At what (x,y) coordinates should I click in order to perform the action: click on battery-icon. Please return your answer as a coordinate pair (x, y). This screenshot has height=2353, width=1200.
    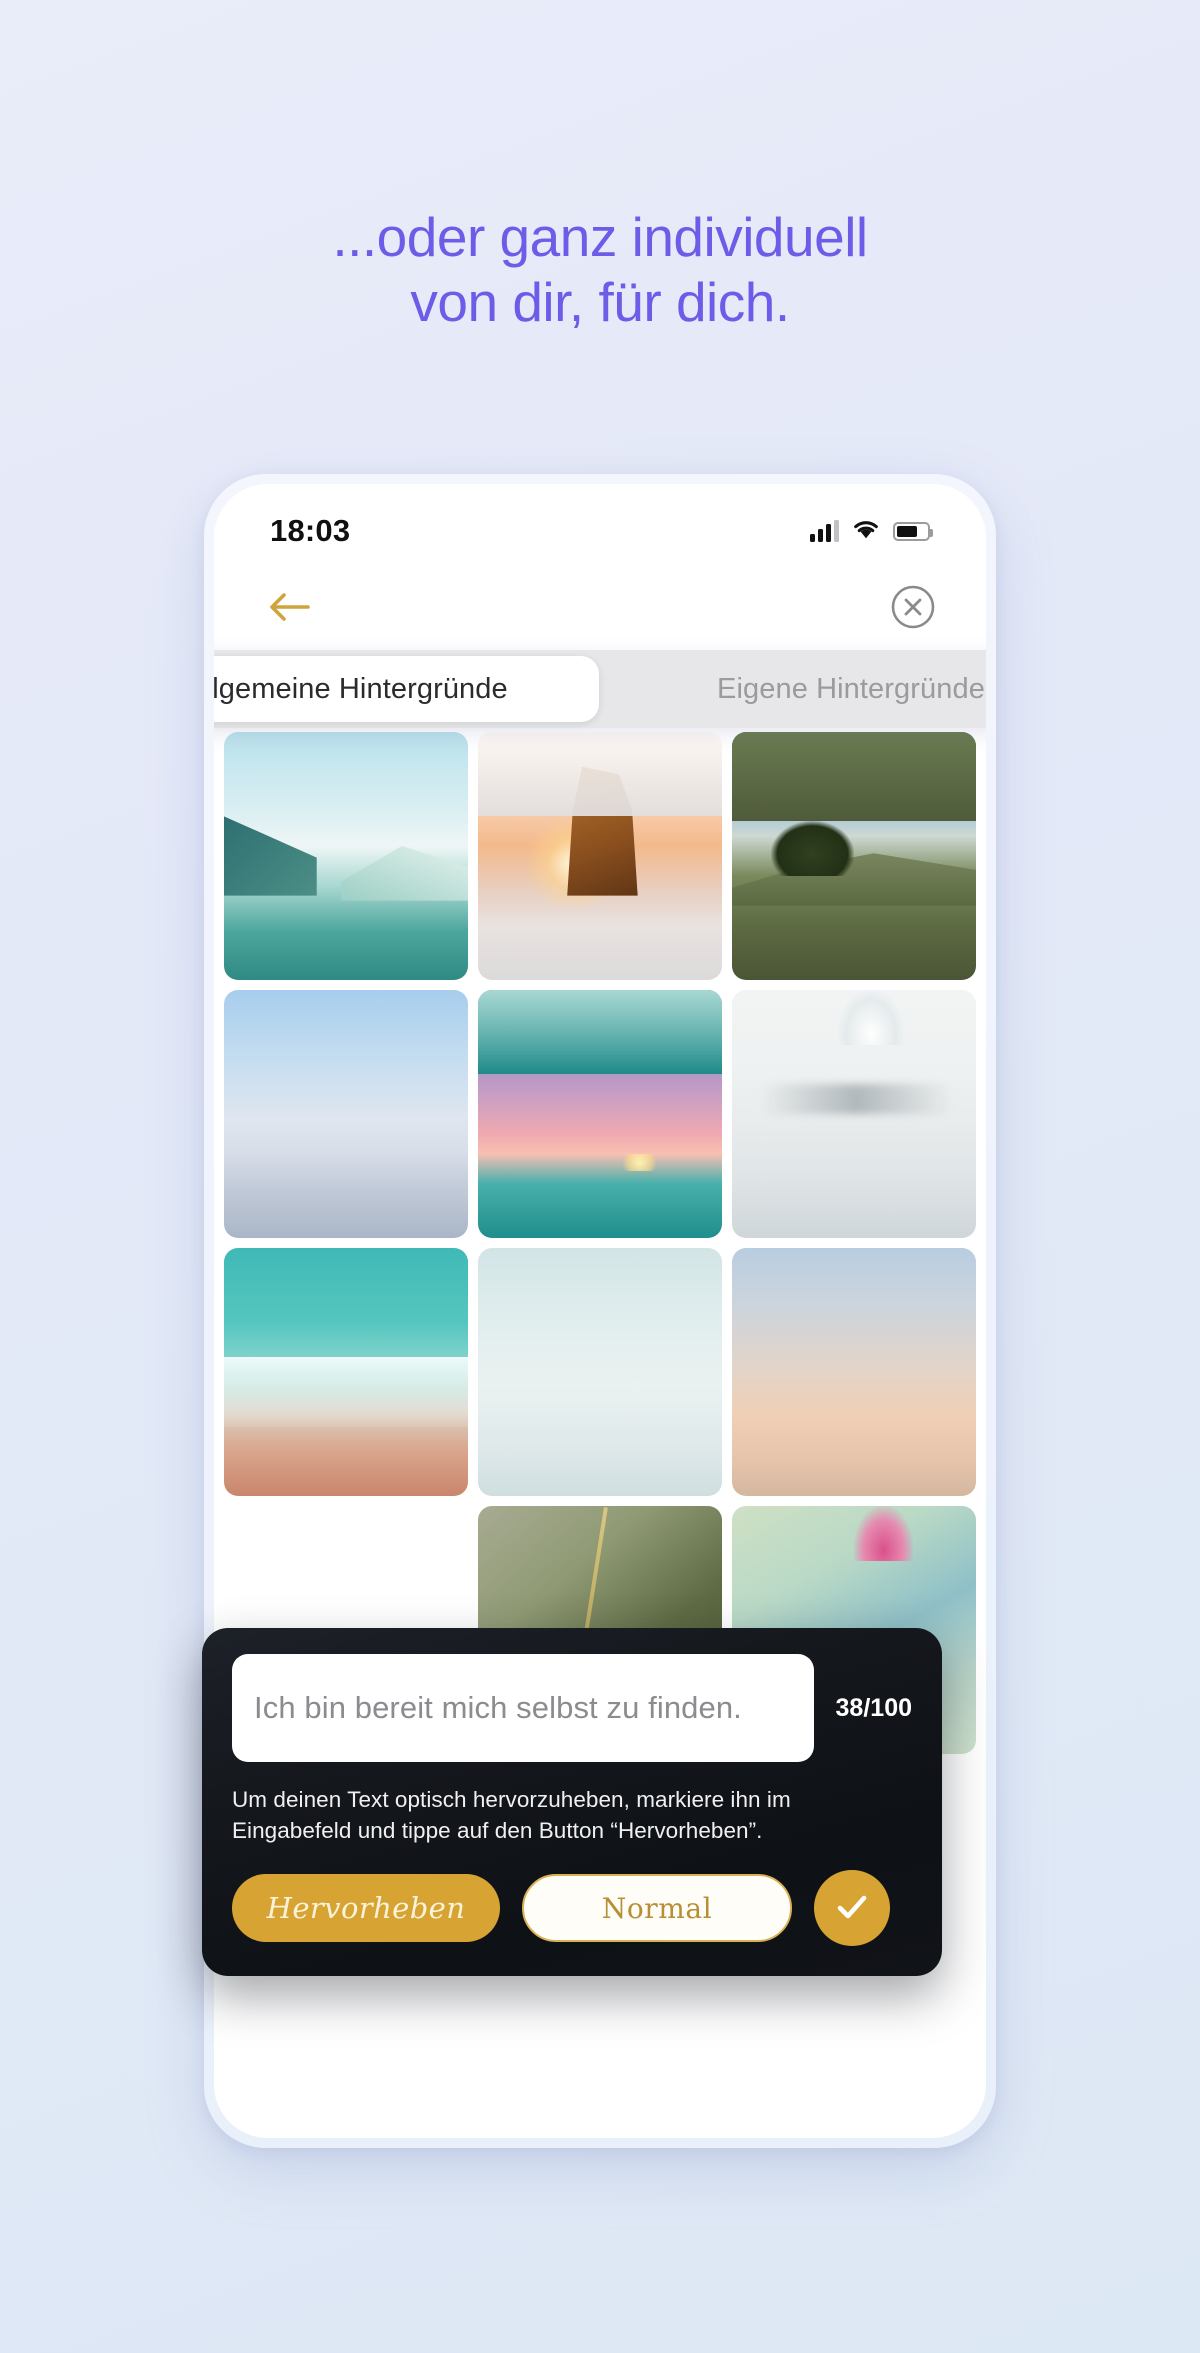
    Looking at the image, I should click on (913, 531).